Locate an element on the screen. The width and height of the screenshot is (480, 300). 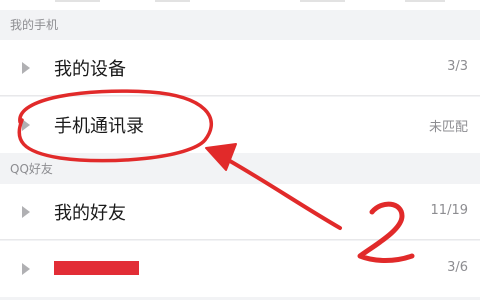
section-header-my-phone: 我的手机 is located at coordinates (240, 24).